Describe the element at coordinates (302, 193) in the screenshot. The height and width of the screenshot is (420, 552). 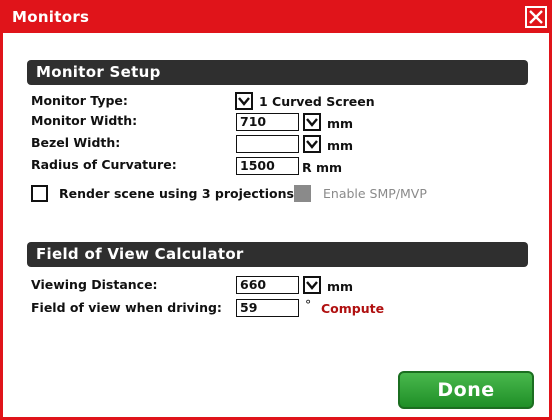
I see `smp-checkbox` at that location.